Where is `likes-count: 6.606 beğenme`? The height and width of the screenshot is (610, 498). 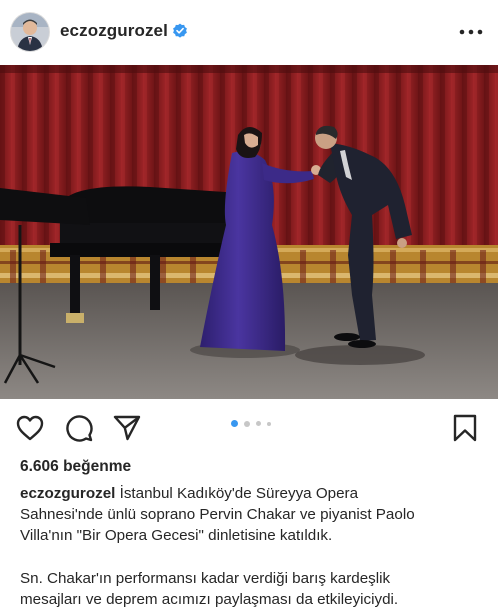
likes-count: 6.606 beğenme is located at coordinates (75, 467).